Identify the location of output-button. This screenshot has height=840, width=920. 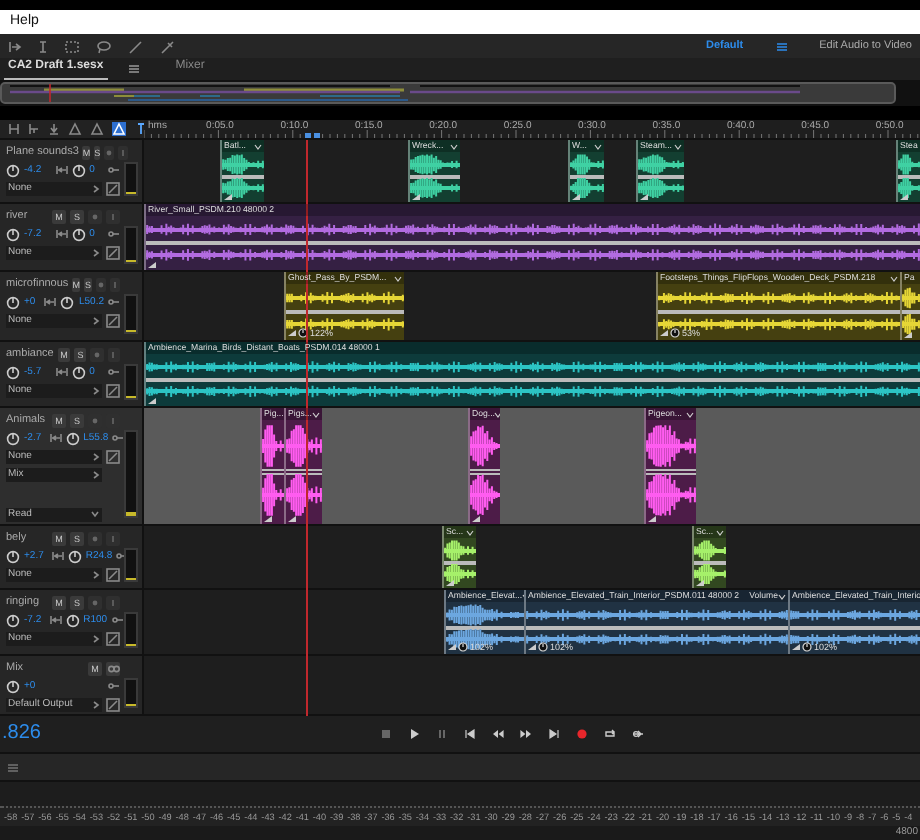
(113, 668).